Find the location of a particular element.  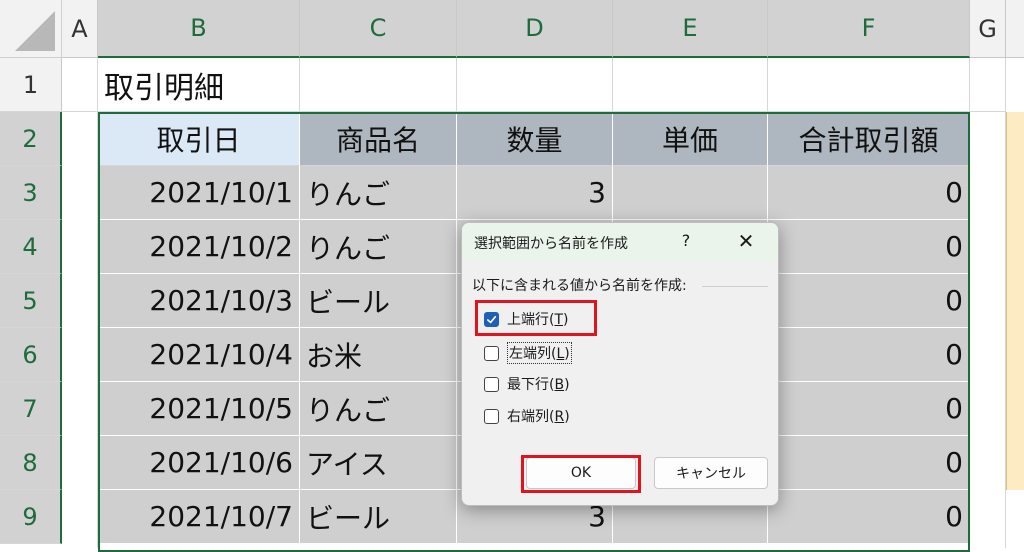

left-column-checkbox: 左端列(L) is located at coordinates (528, 353).